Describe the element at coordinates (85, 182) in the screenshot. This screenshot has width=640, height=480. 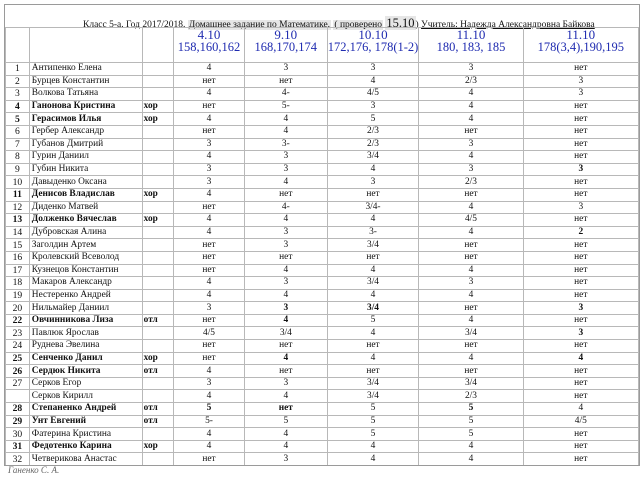
I see `student-name-cell: Давыденко Оксана` at that location.